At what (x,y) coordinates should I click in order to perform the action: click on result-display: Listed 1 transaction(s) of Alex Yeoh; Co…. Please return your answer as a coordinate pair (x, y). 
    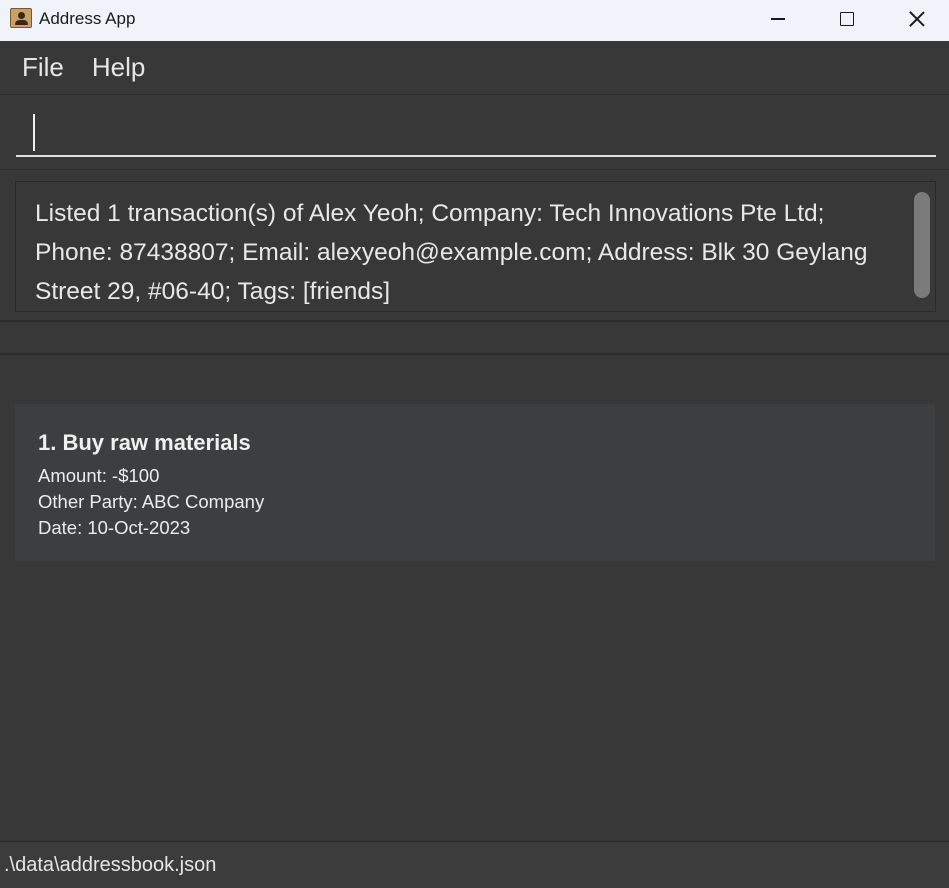
    Looking at the image, I should click on (475, 246).